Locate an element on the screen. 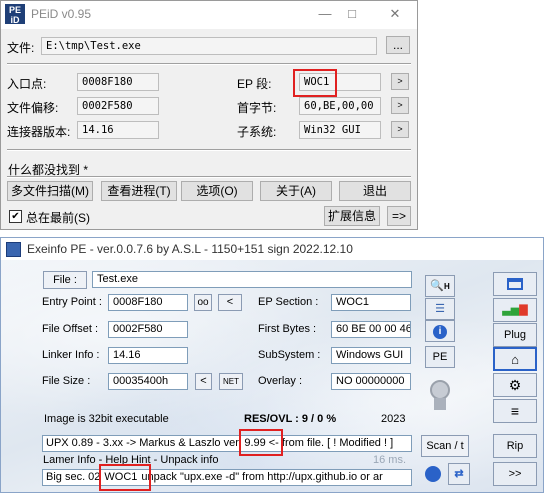 The image size is (544, 493). first-bytes-label: First Bytes : is located at coordinates (287, 329).